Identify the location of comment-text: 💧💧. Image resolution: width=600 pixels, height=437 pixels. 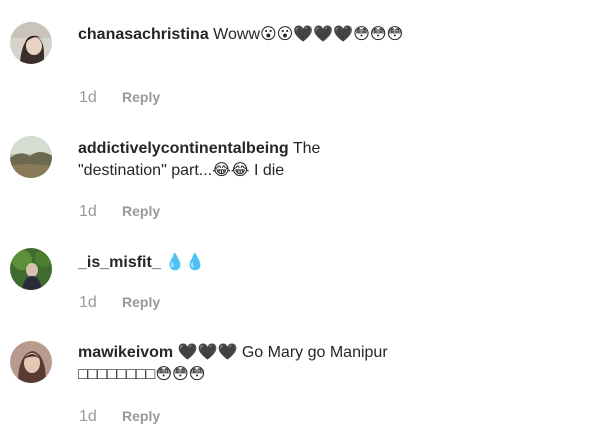
(183, 262).